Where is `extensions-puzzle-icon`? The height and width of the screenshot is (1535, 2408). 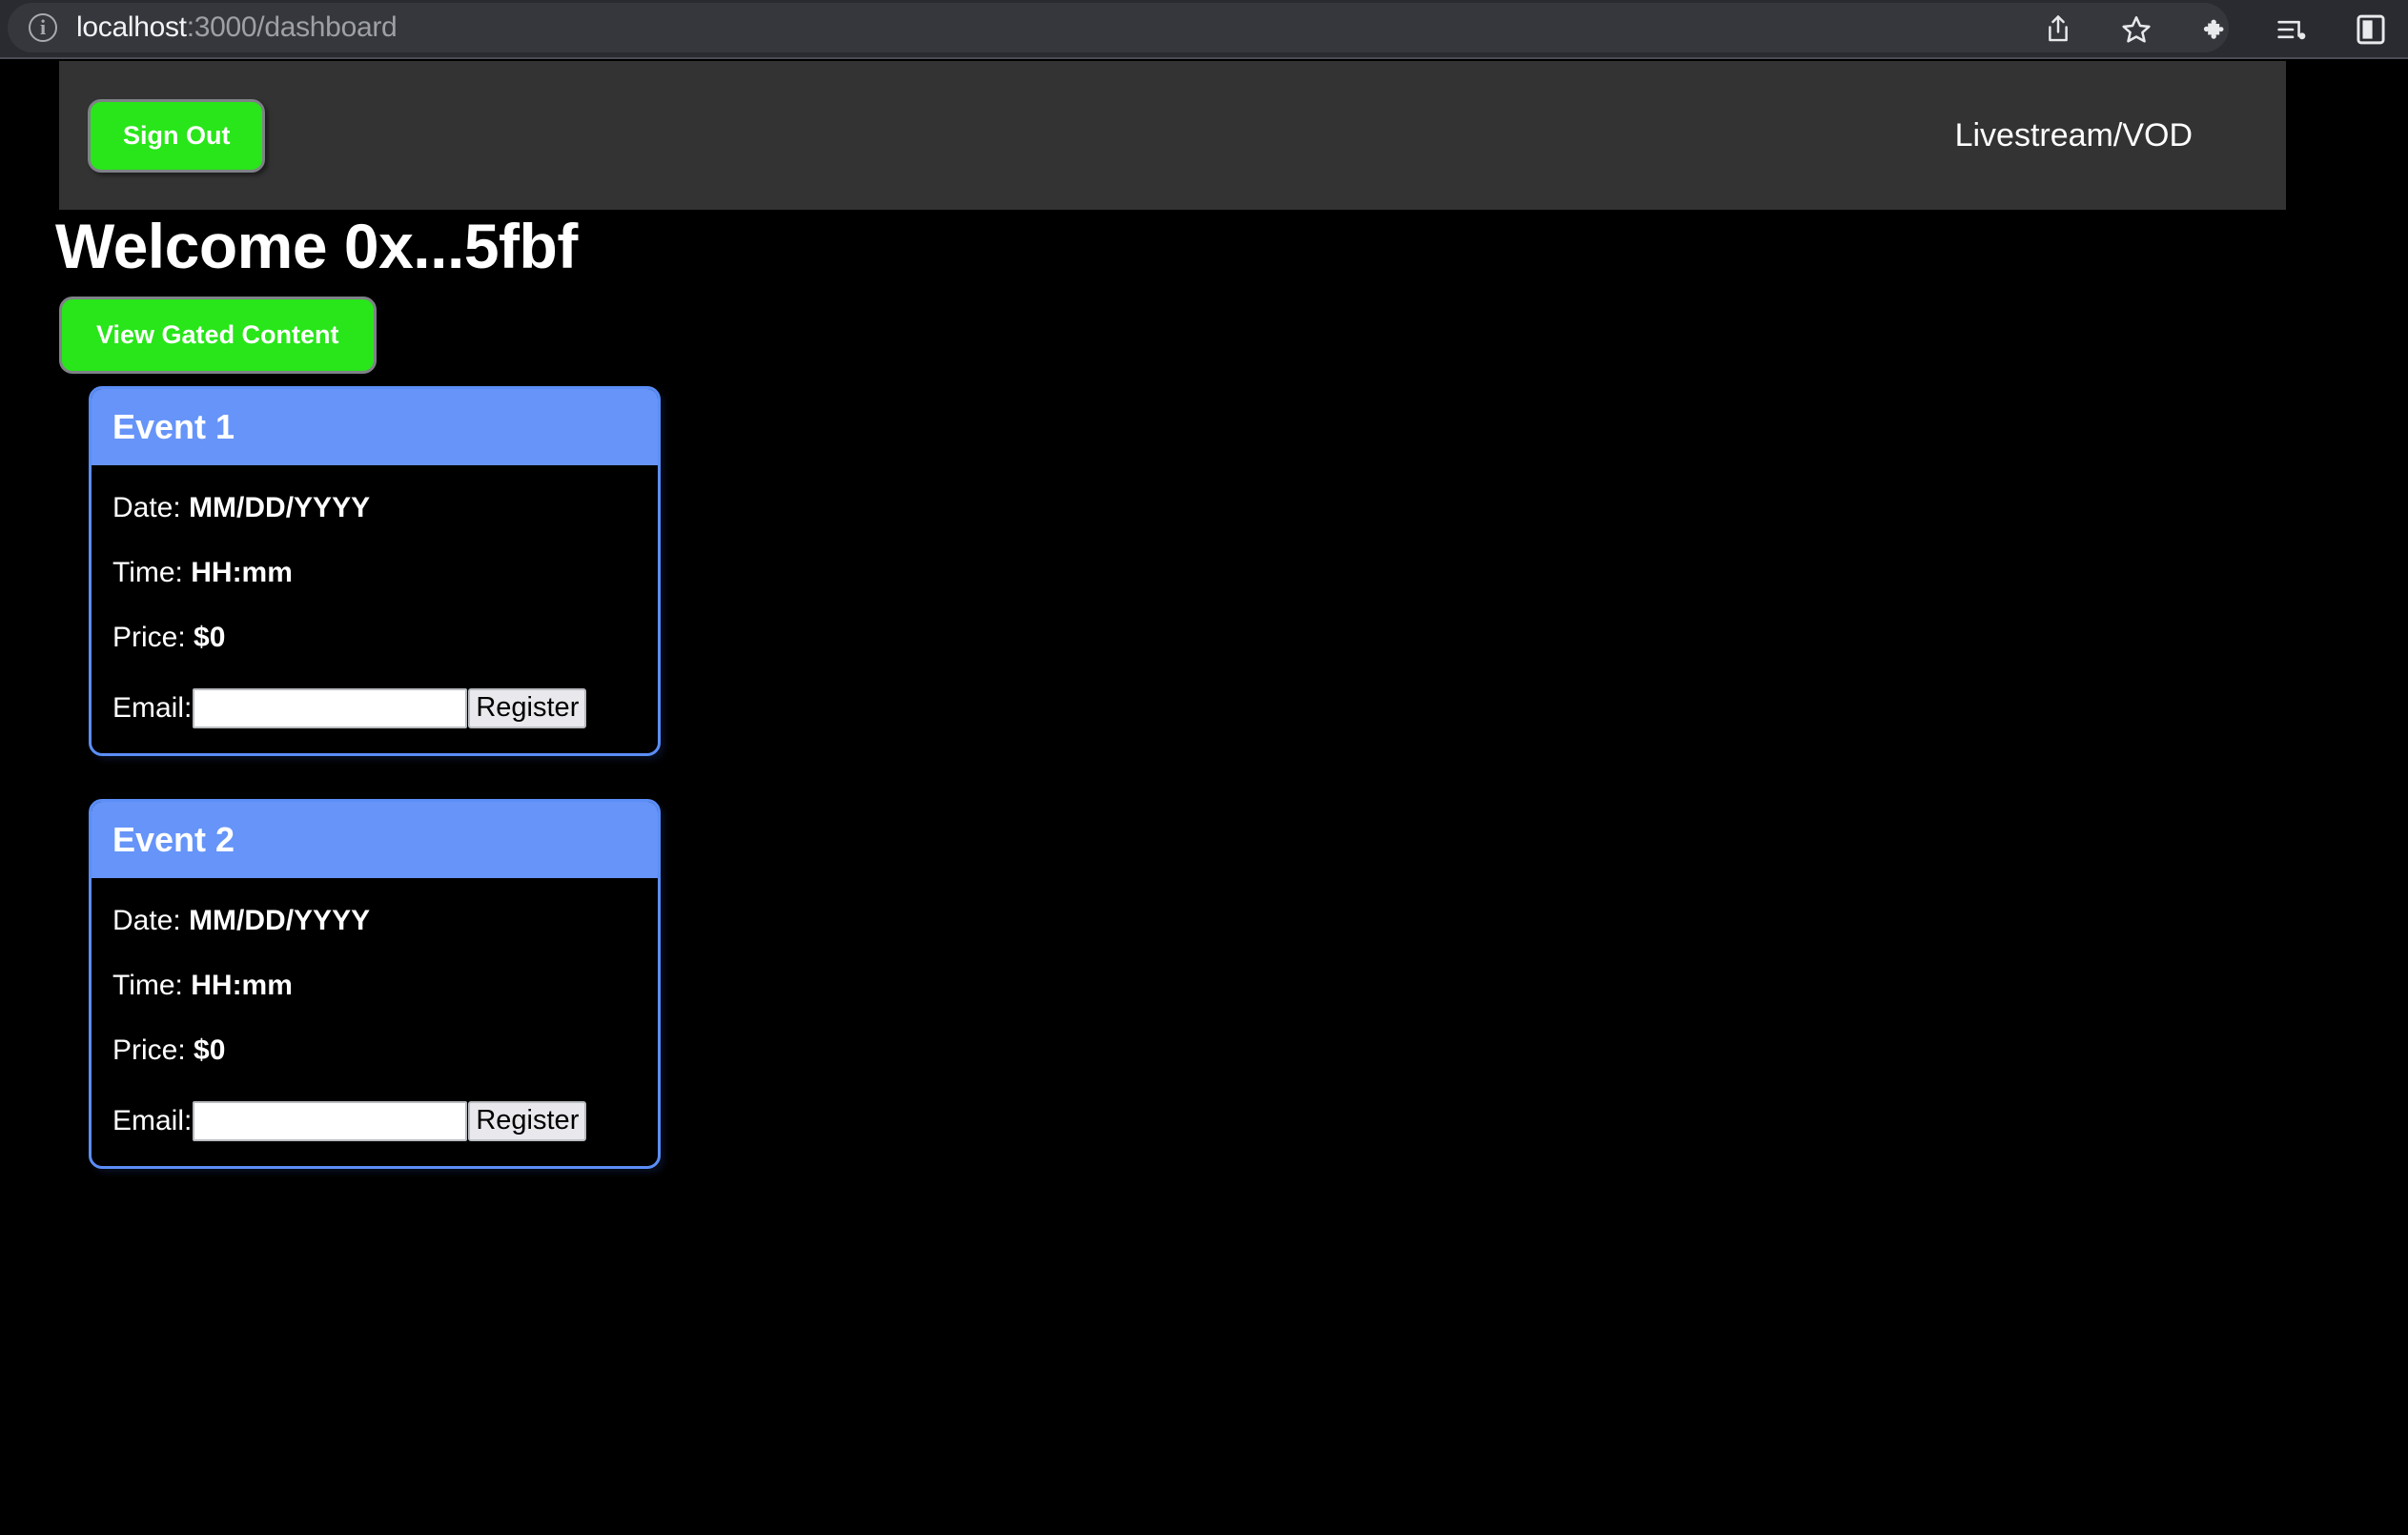
extensions-puzzle-icon is located at coordinates (2214, 29).